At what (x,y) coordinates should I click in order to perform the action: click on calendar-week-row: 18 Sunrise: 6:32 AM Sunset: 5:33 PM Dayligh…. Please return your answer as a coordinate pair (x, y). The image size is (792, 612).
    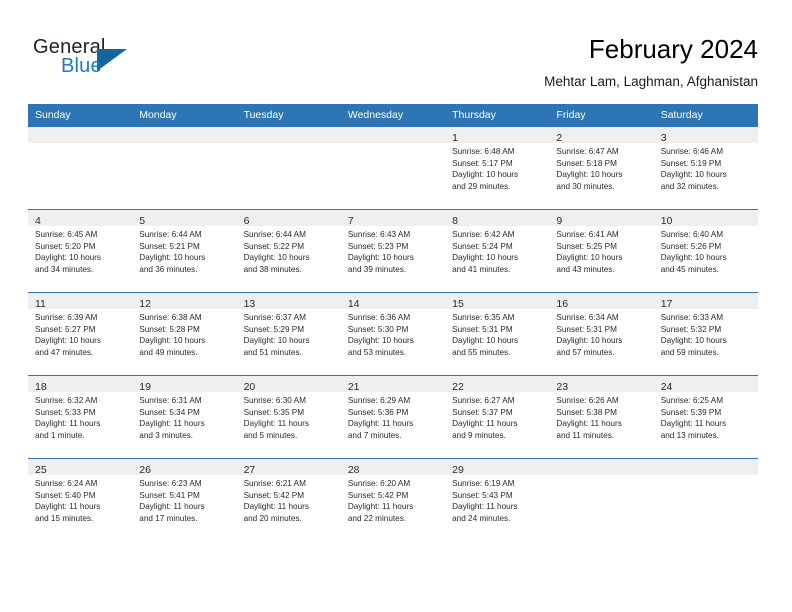
    Looking at the image, I should click on (393, 417).